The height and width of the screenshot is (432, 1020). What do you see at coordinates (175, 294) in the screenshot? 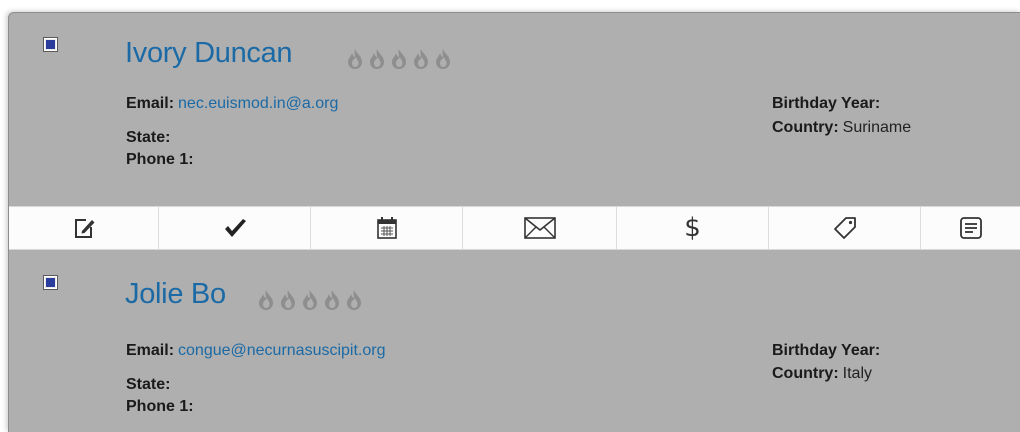
I see `contact-name-link: Jolie Bo` at bounding box center [175, 294].